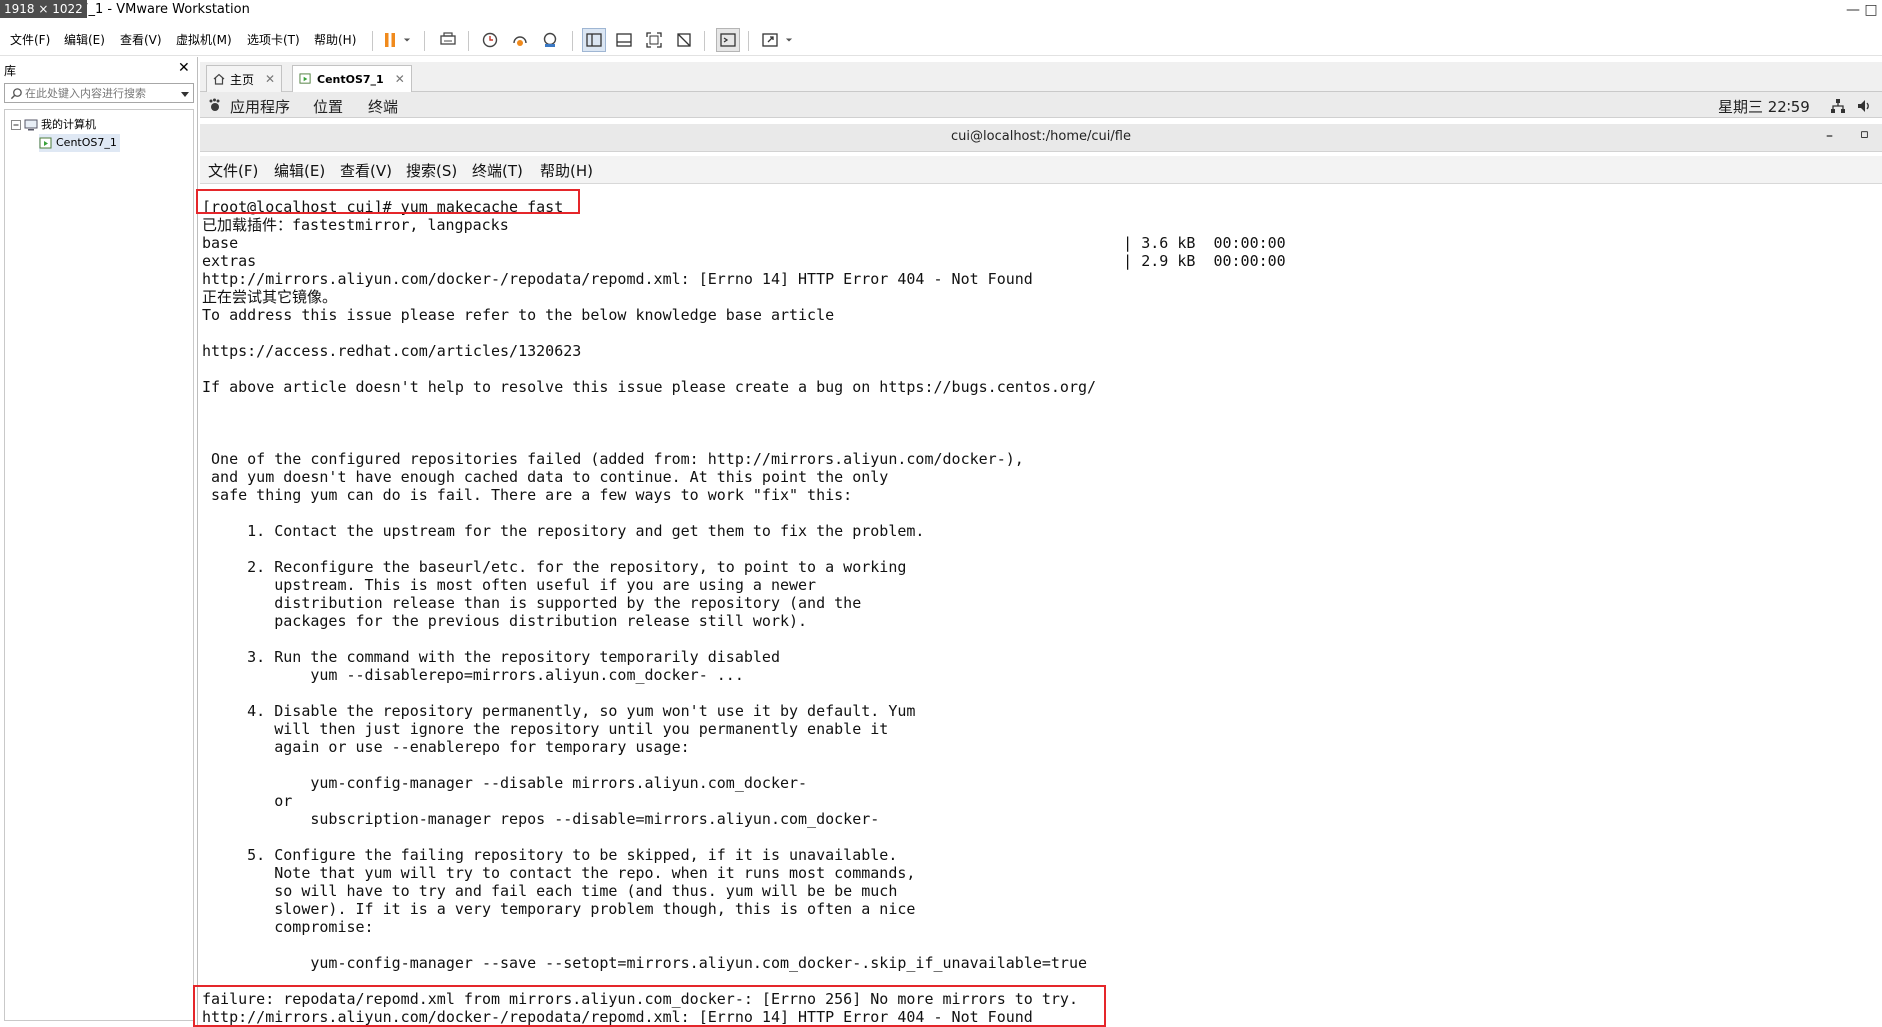 The image size is (1882, 1027). I want to click on gnome-top-bar: 应用程序 位置 终端 星期三 22∶59, so click(1041, 105).